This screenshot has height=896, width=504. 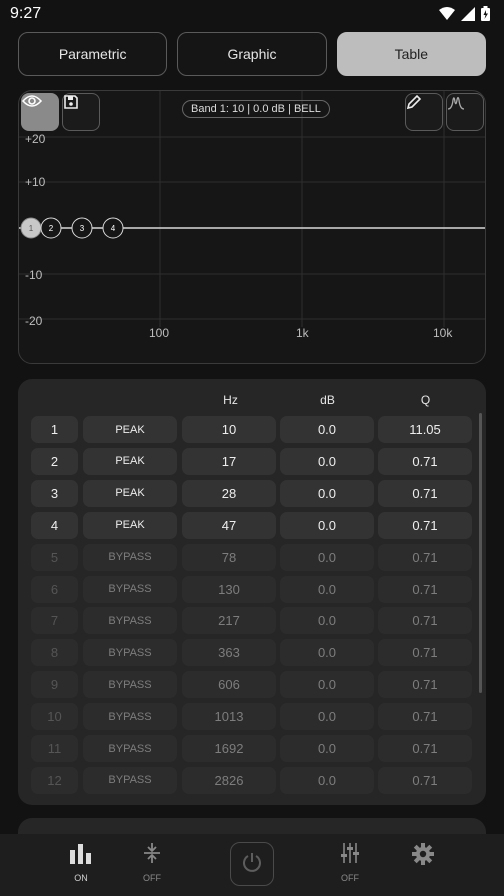 I want to click on band-node-1: 1, so click(x=31, y=228).